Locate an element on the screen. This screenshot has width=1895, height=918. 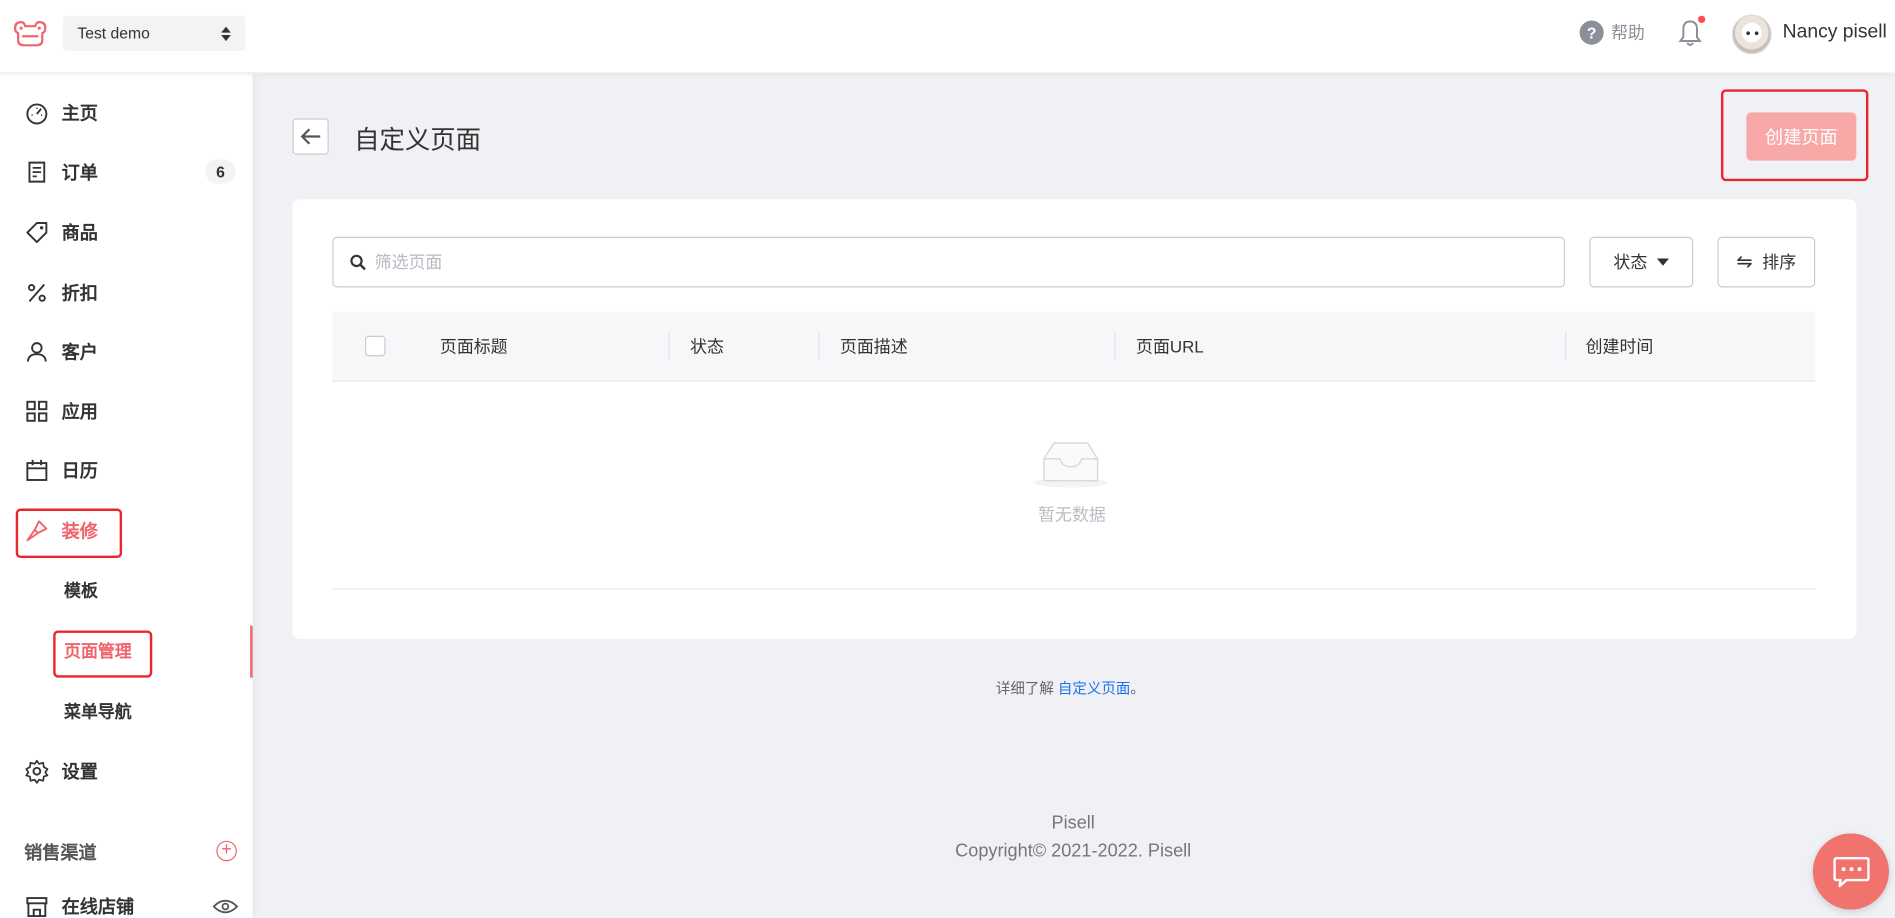
chat-bubble-icon is located at coordinates (1851, 871).